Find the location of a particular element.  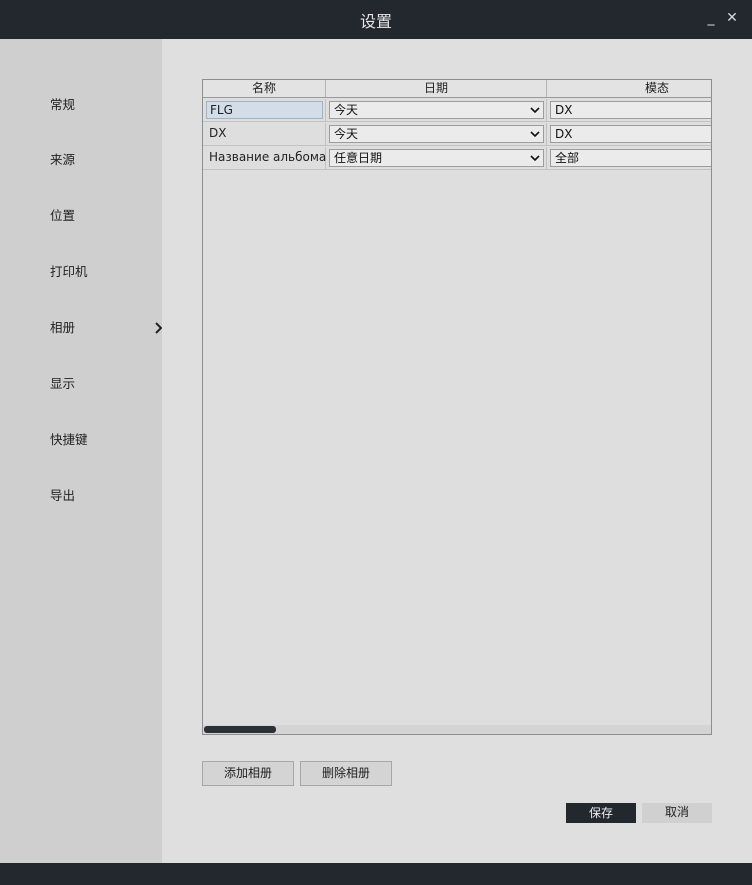

minimize-button: _ is located at coordinates (711, 18).